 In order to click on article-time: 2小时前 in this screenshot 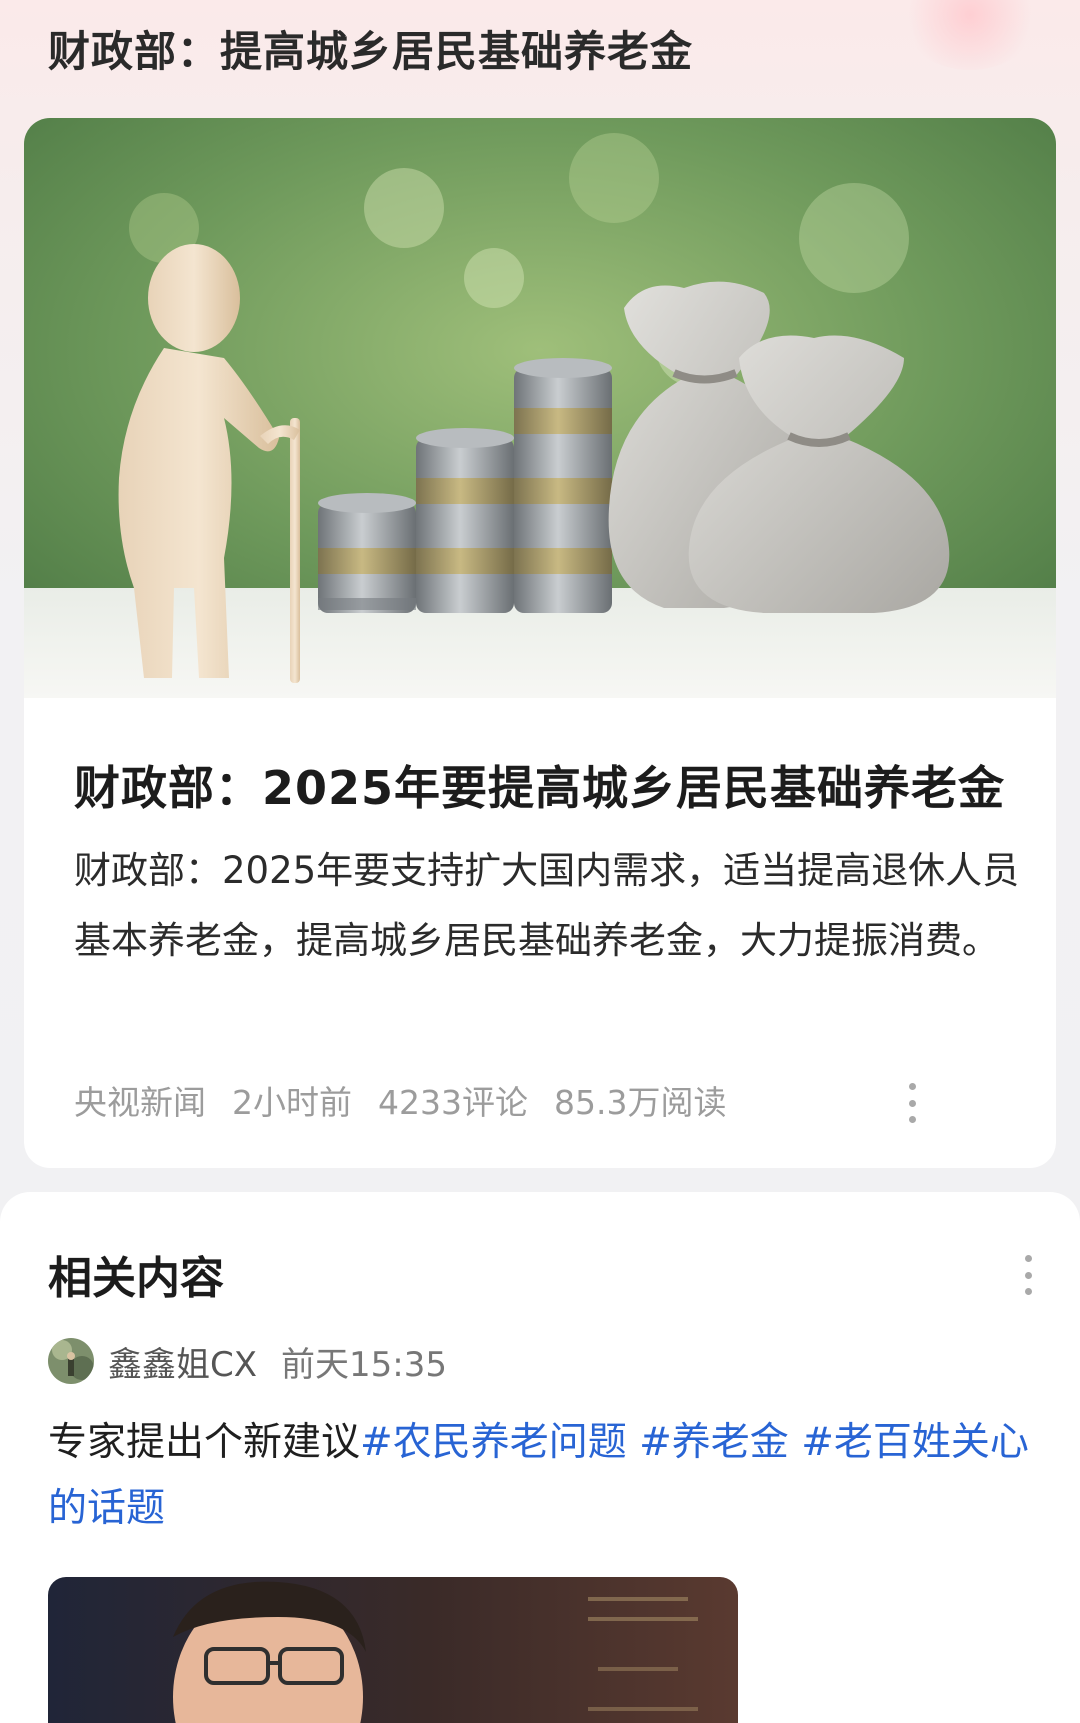, I will do `click(292, 1102)`.